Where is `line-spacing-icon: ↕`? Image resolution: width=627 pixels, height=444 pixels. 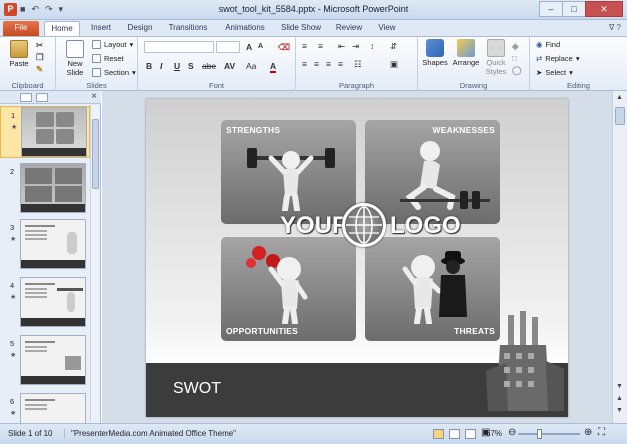 line-spacing-icon: ↕ is located at coordinates (372, 46).